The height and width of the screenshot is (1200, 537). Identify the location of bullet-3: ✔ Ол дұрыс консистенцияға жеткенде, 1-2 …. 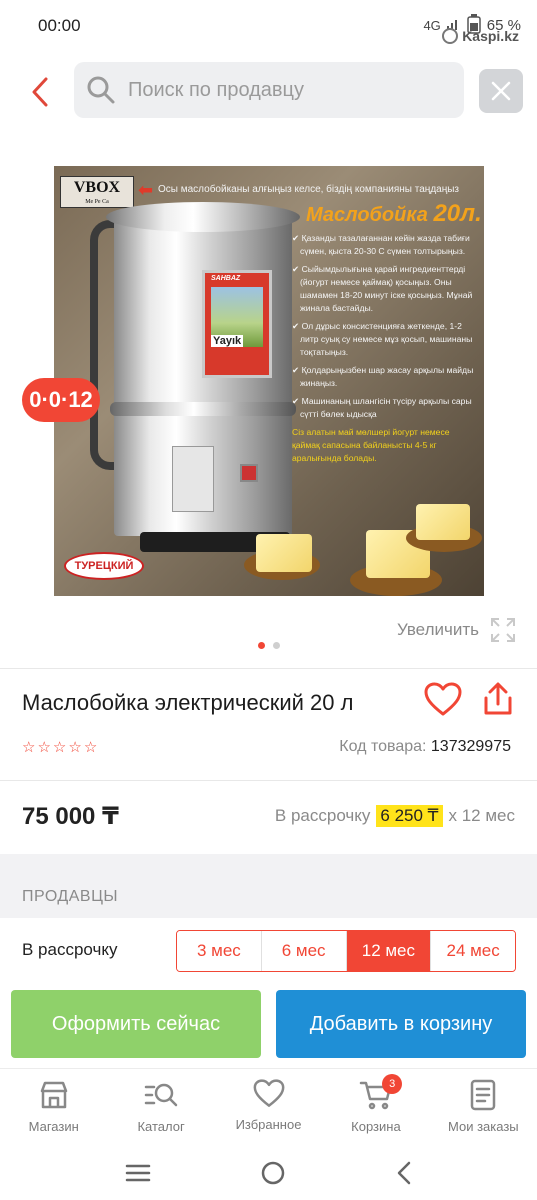
(382, 339).